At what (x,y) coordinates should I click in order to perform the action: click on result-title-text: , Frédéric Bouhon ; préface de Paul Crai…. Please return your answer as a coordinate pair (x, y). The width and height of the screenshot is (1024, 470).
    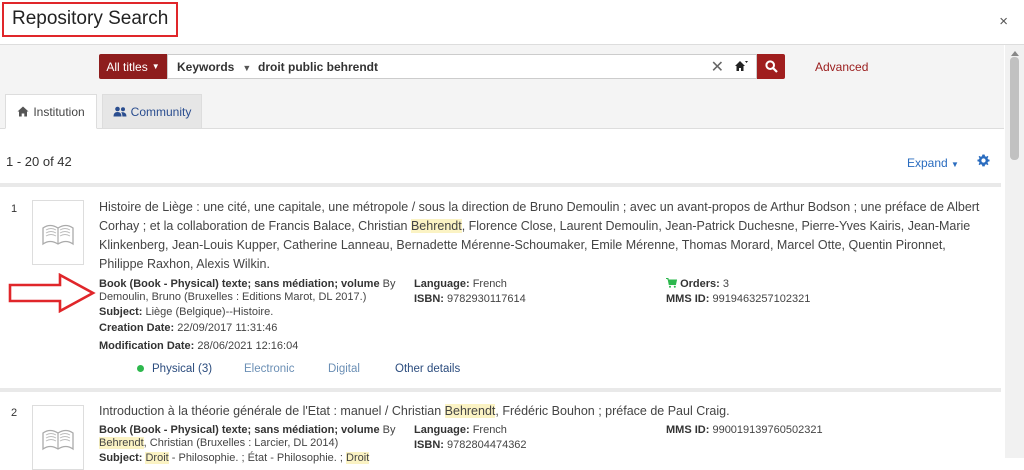
    Looking at the image, I should click on (612, 411).